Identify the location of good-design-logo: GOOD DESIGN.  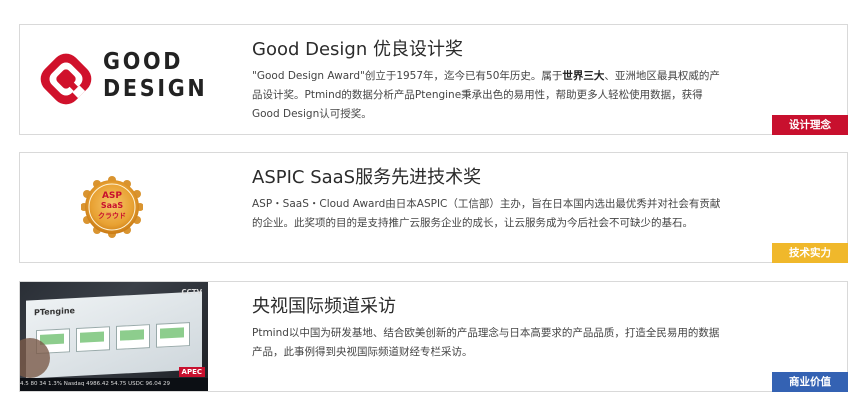
(115, 79).